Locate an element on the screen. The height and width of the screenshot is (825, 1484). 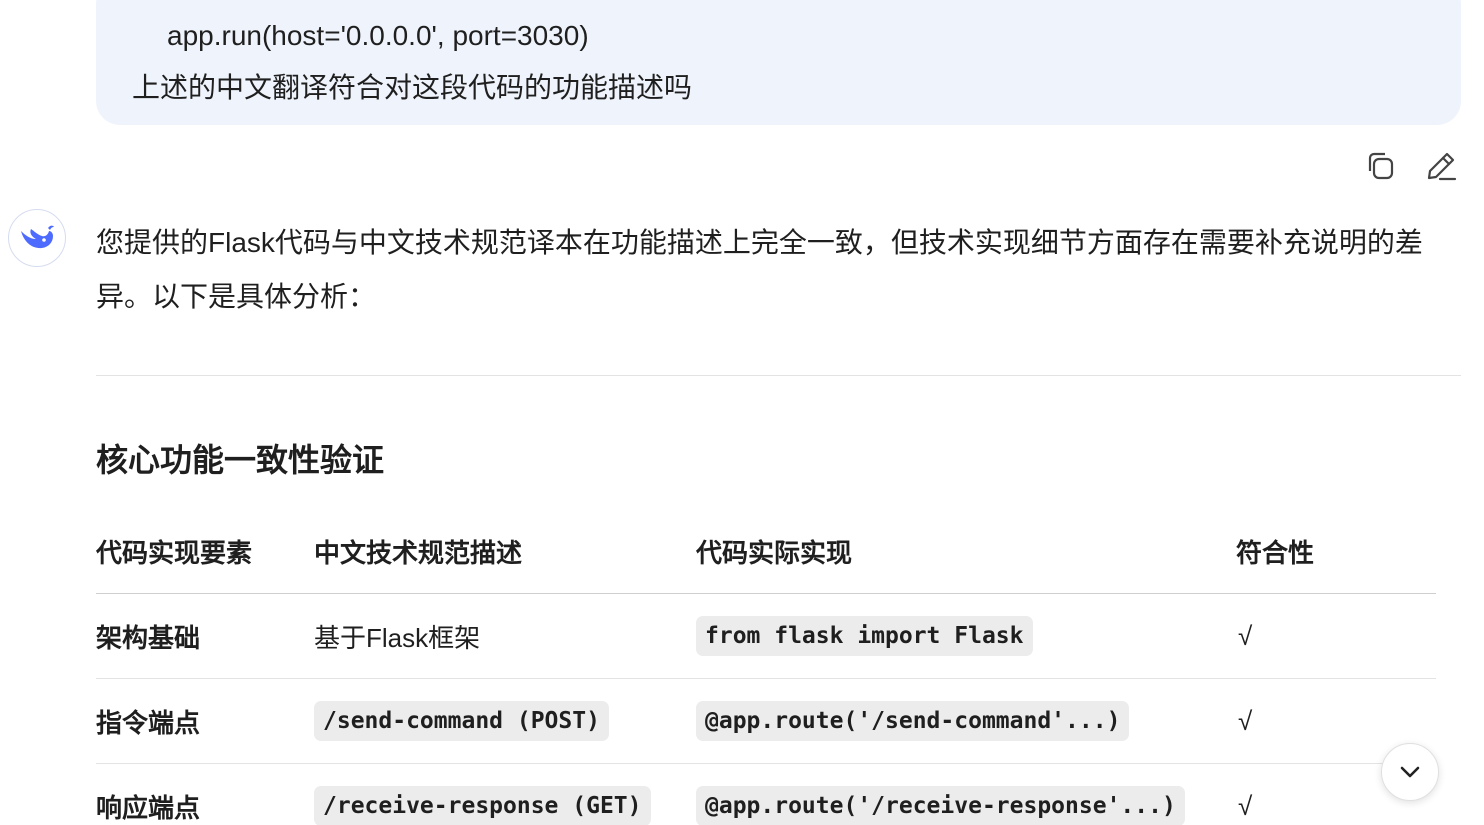
chevron-down-icon is located at coordinates (1410, 772).